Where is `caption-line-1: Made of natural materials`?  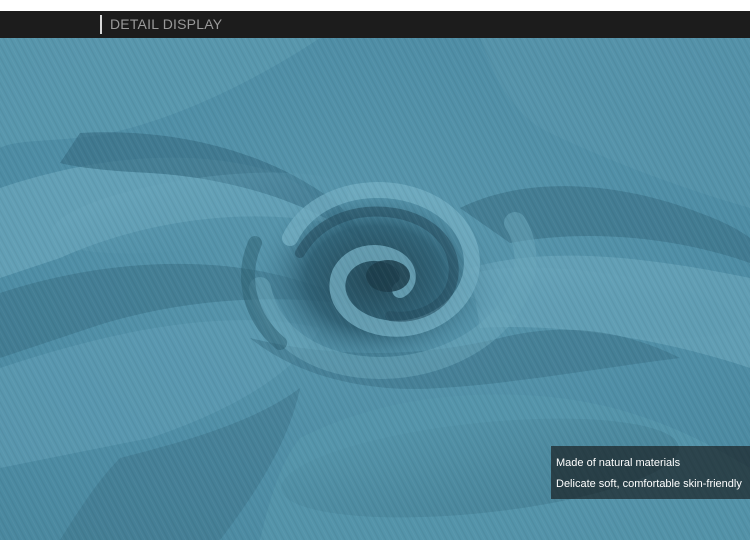
caption-line-1: Made of natural materials is located at coordinates (618, 463).